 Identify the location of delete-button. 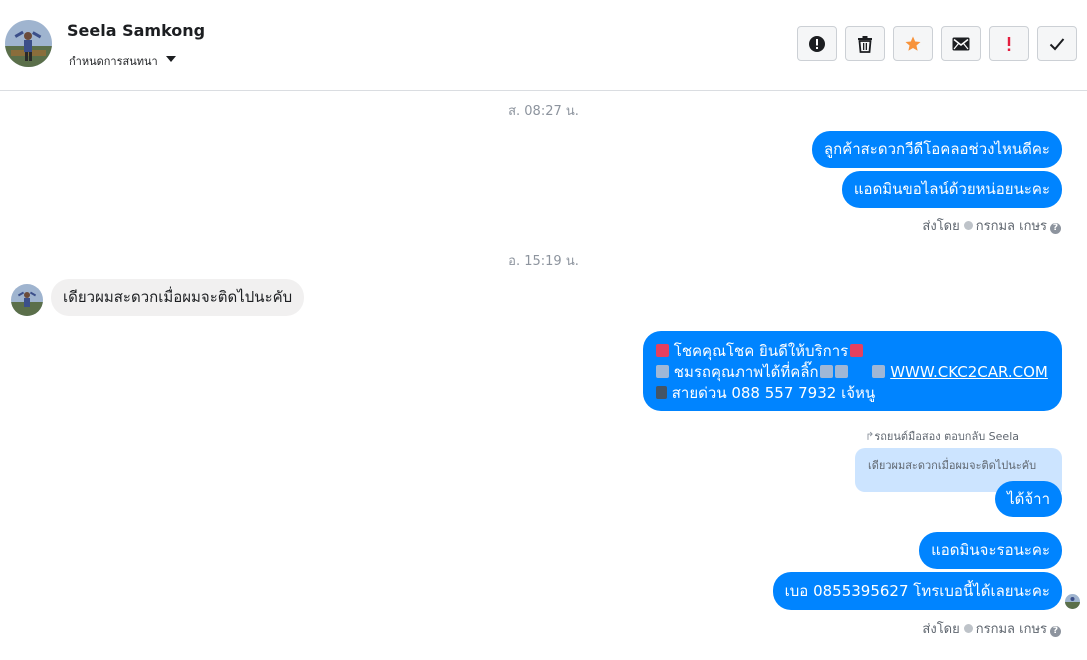
(865, 43).